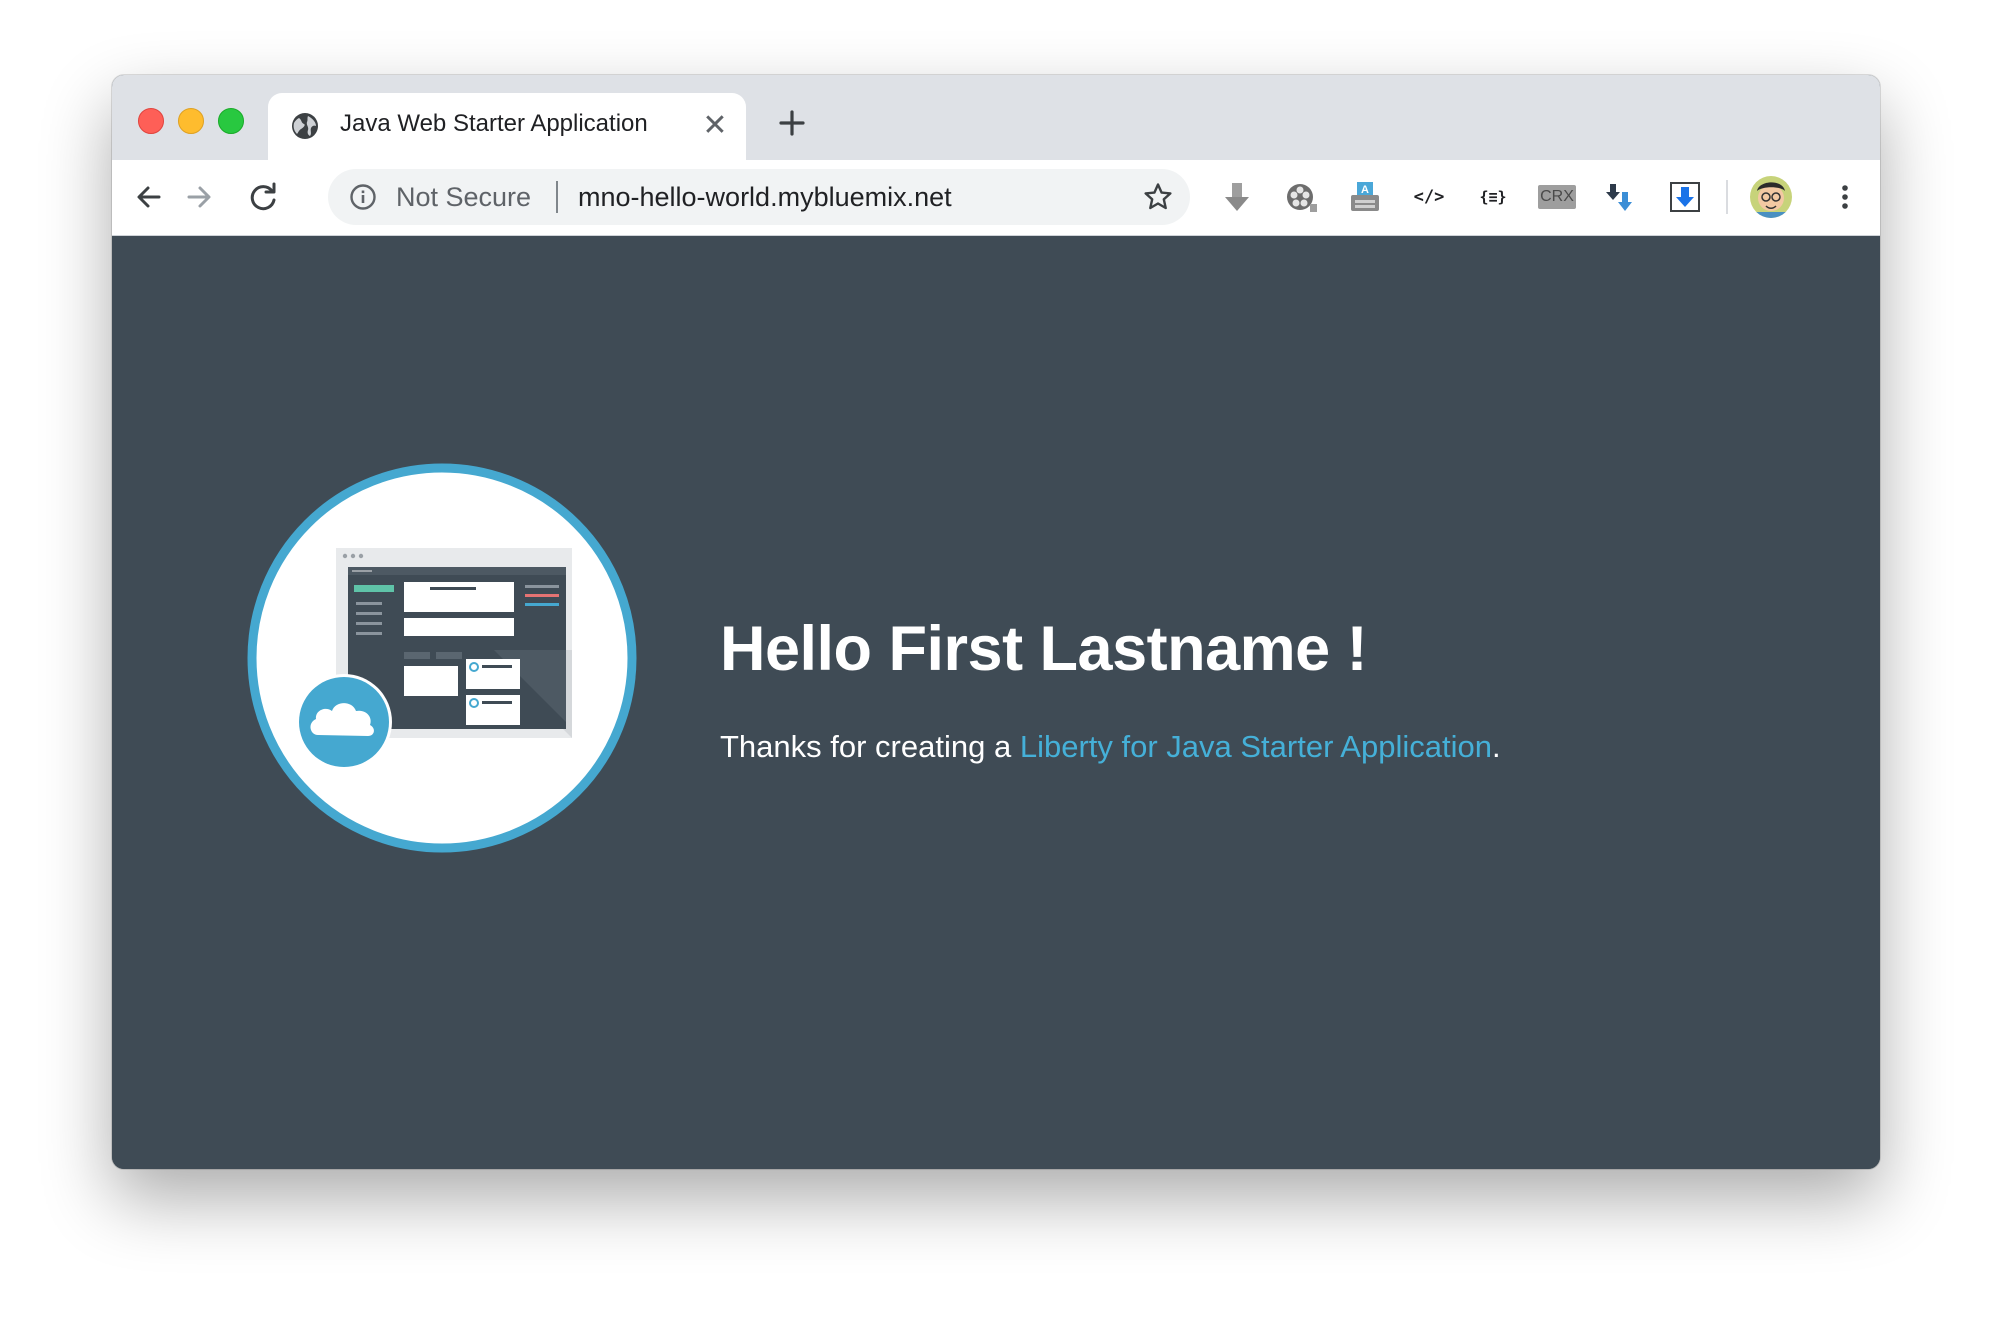 The height and width of the screenshot is (1318, 1992). What do you see at coordinates (149, 197) in the screenshot?
I see `back-arrow-icon` at bounding box center [149, 197].